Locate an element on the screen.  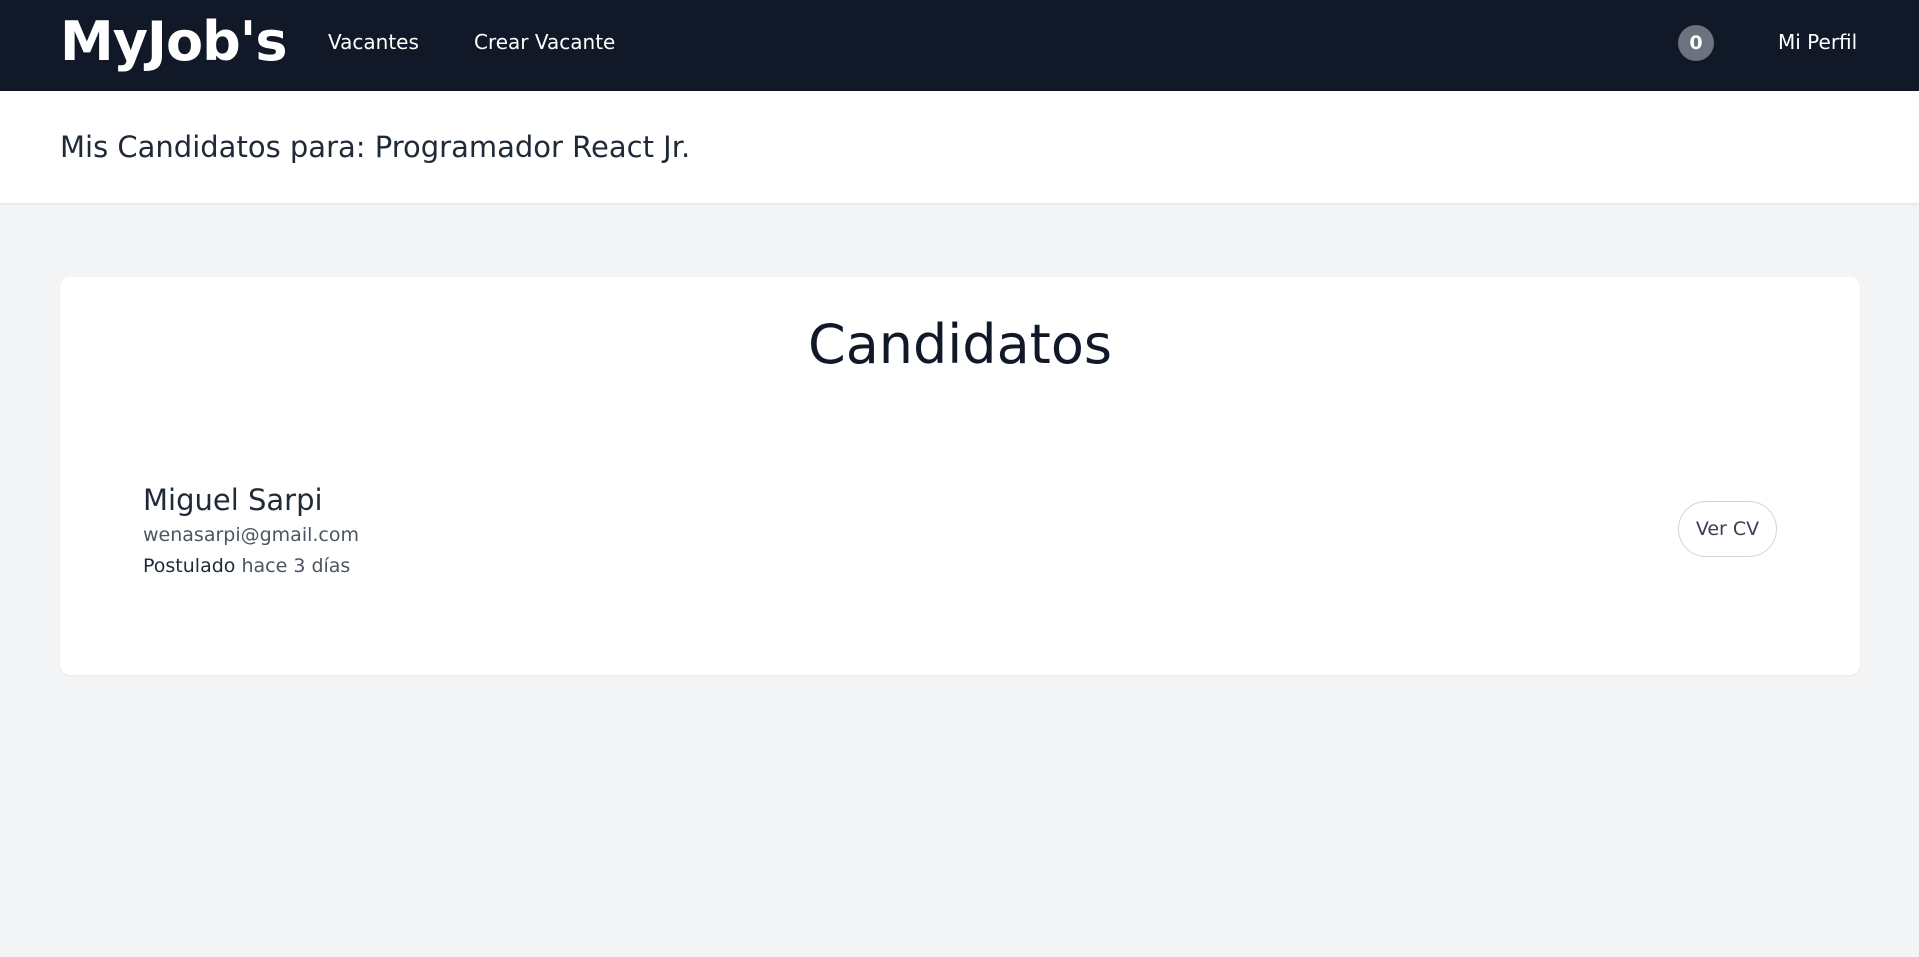
posted-time: hace 3 días is located at coordinates (296, 566).